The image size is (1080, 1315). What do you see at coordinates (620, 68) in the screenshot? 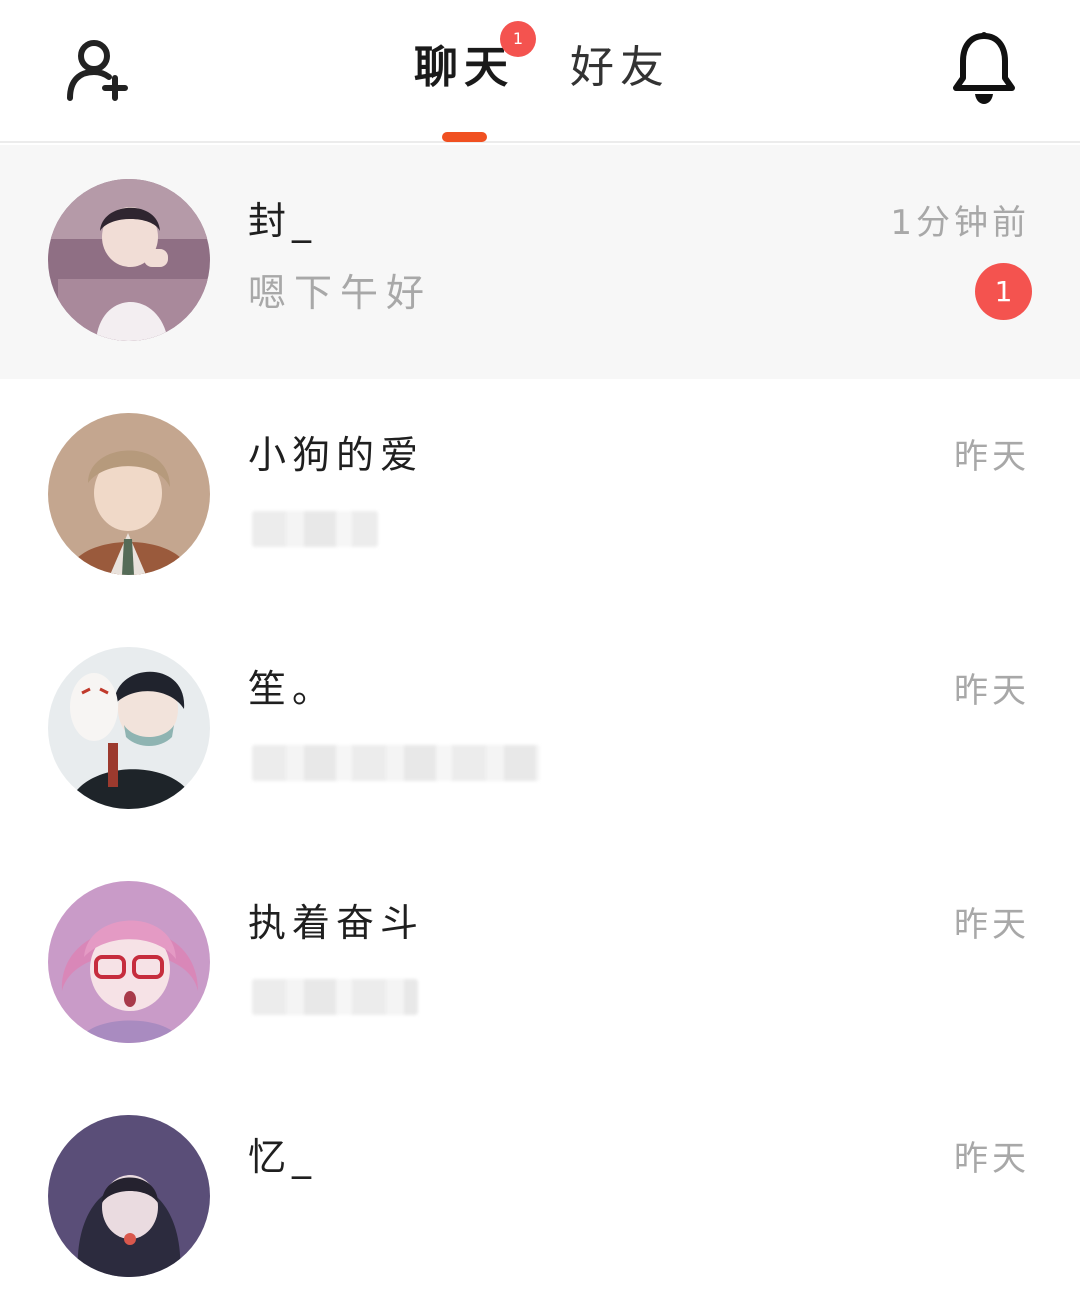
I see `tab-friends: 好友` at bounding box center [620, 68].